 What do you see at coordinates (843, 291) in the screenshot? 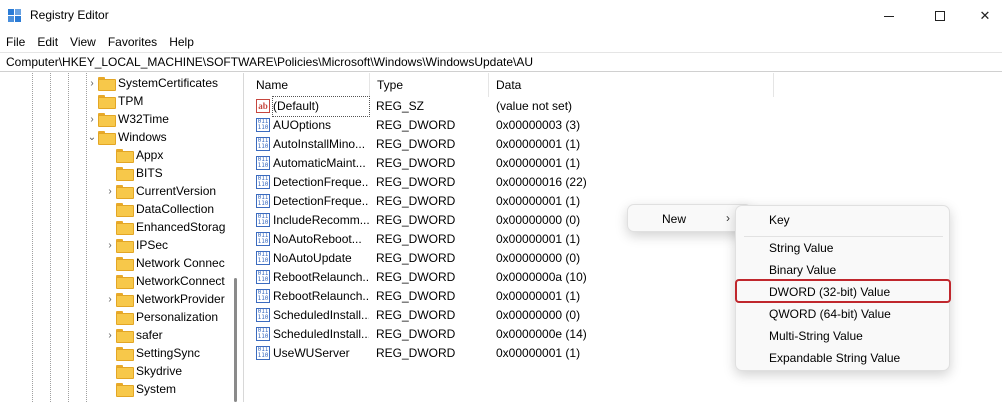
I see `highlight-box` at bounding box center [843, 291].